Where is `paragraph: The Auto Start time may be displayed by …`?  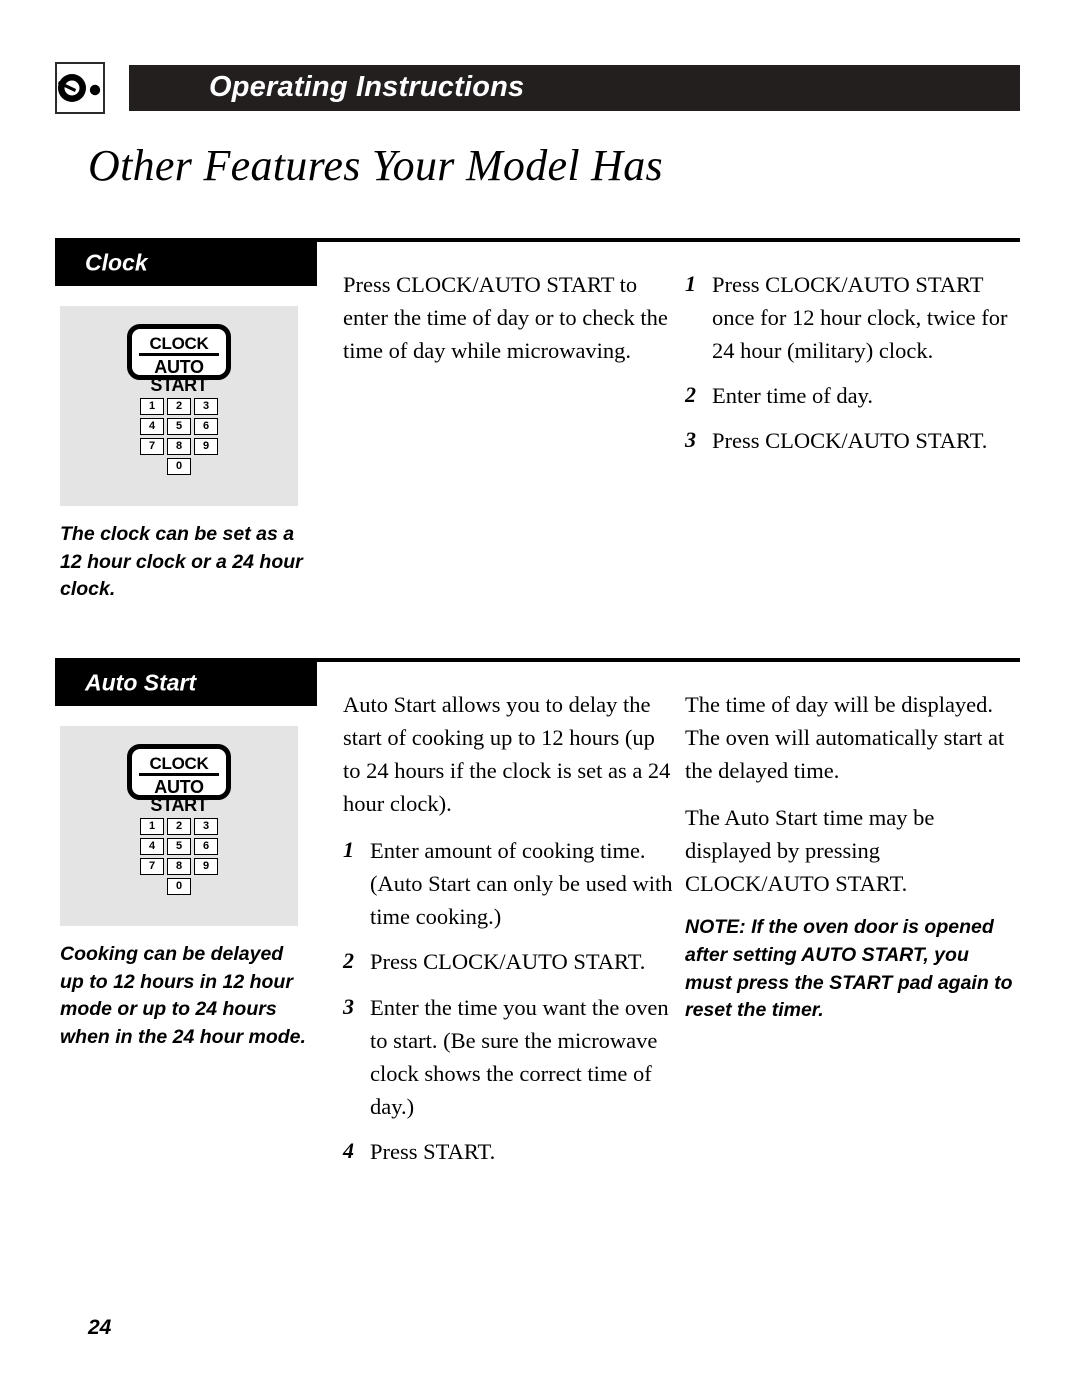
paragraph: The Auto Start time may be displayed by … is located at coordinates (810, 851).